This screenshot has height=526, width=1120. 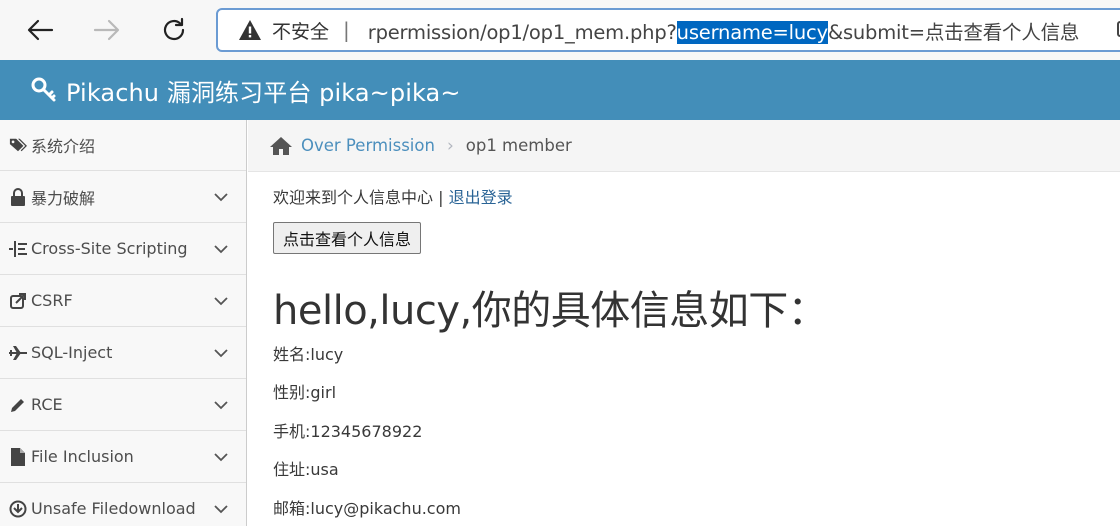 I want to click on url-suffix: &submit=点击查看个人信息, so click(x=953, y=32).